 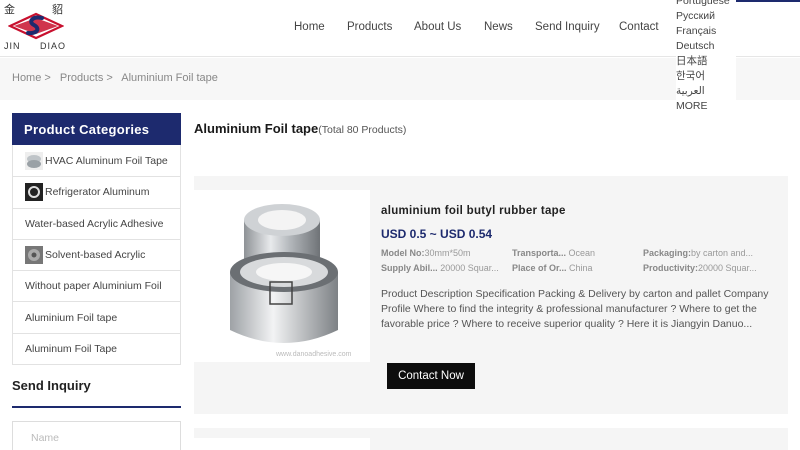 I want to click on breadcrumb-current: Aluminium Foil tape, so click(x=169, y=78).